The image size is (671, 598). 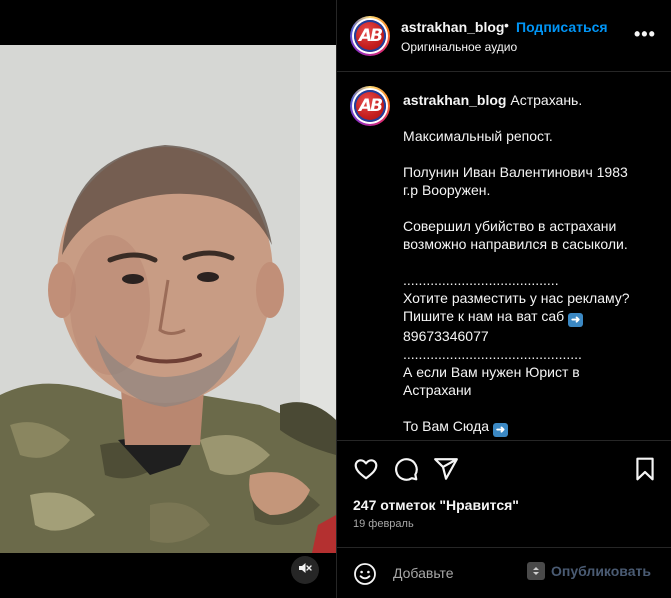 What do you see at coordinates (406, 469) in the screenshot?
I see `comment-icon` at bounding box center [406, 469].